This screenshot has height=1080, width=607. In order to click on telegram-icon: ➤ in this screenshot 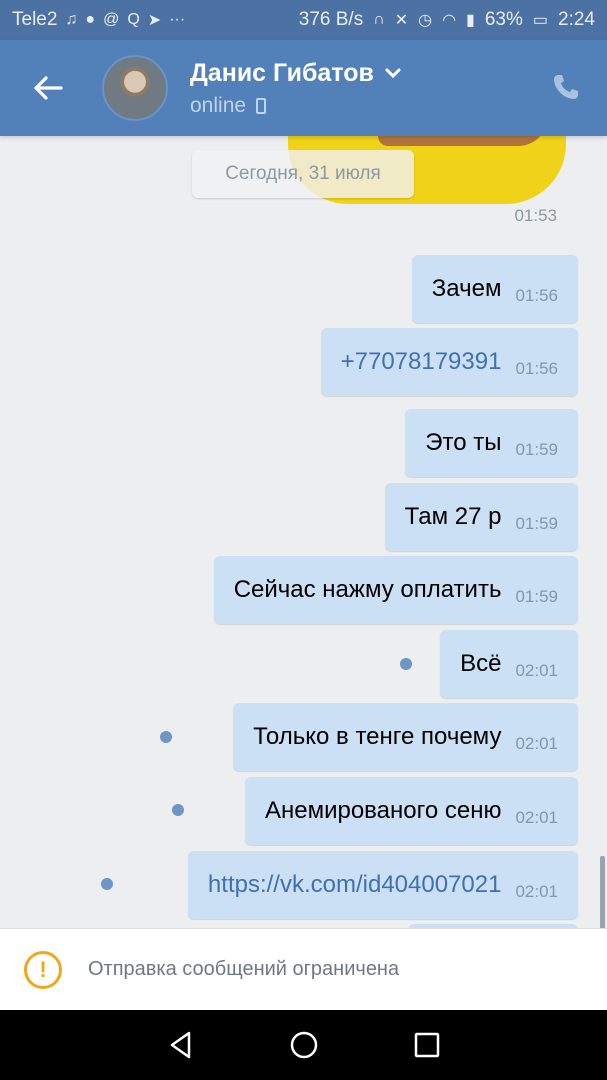, I will do `click(154, 20)`.